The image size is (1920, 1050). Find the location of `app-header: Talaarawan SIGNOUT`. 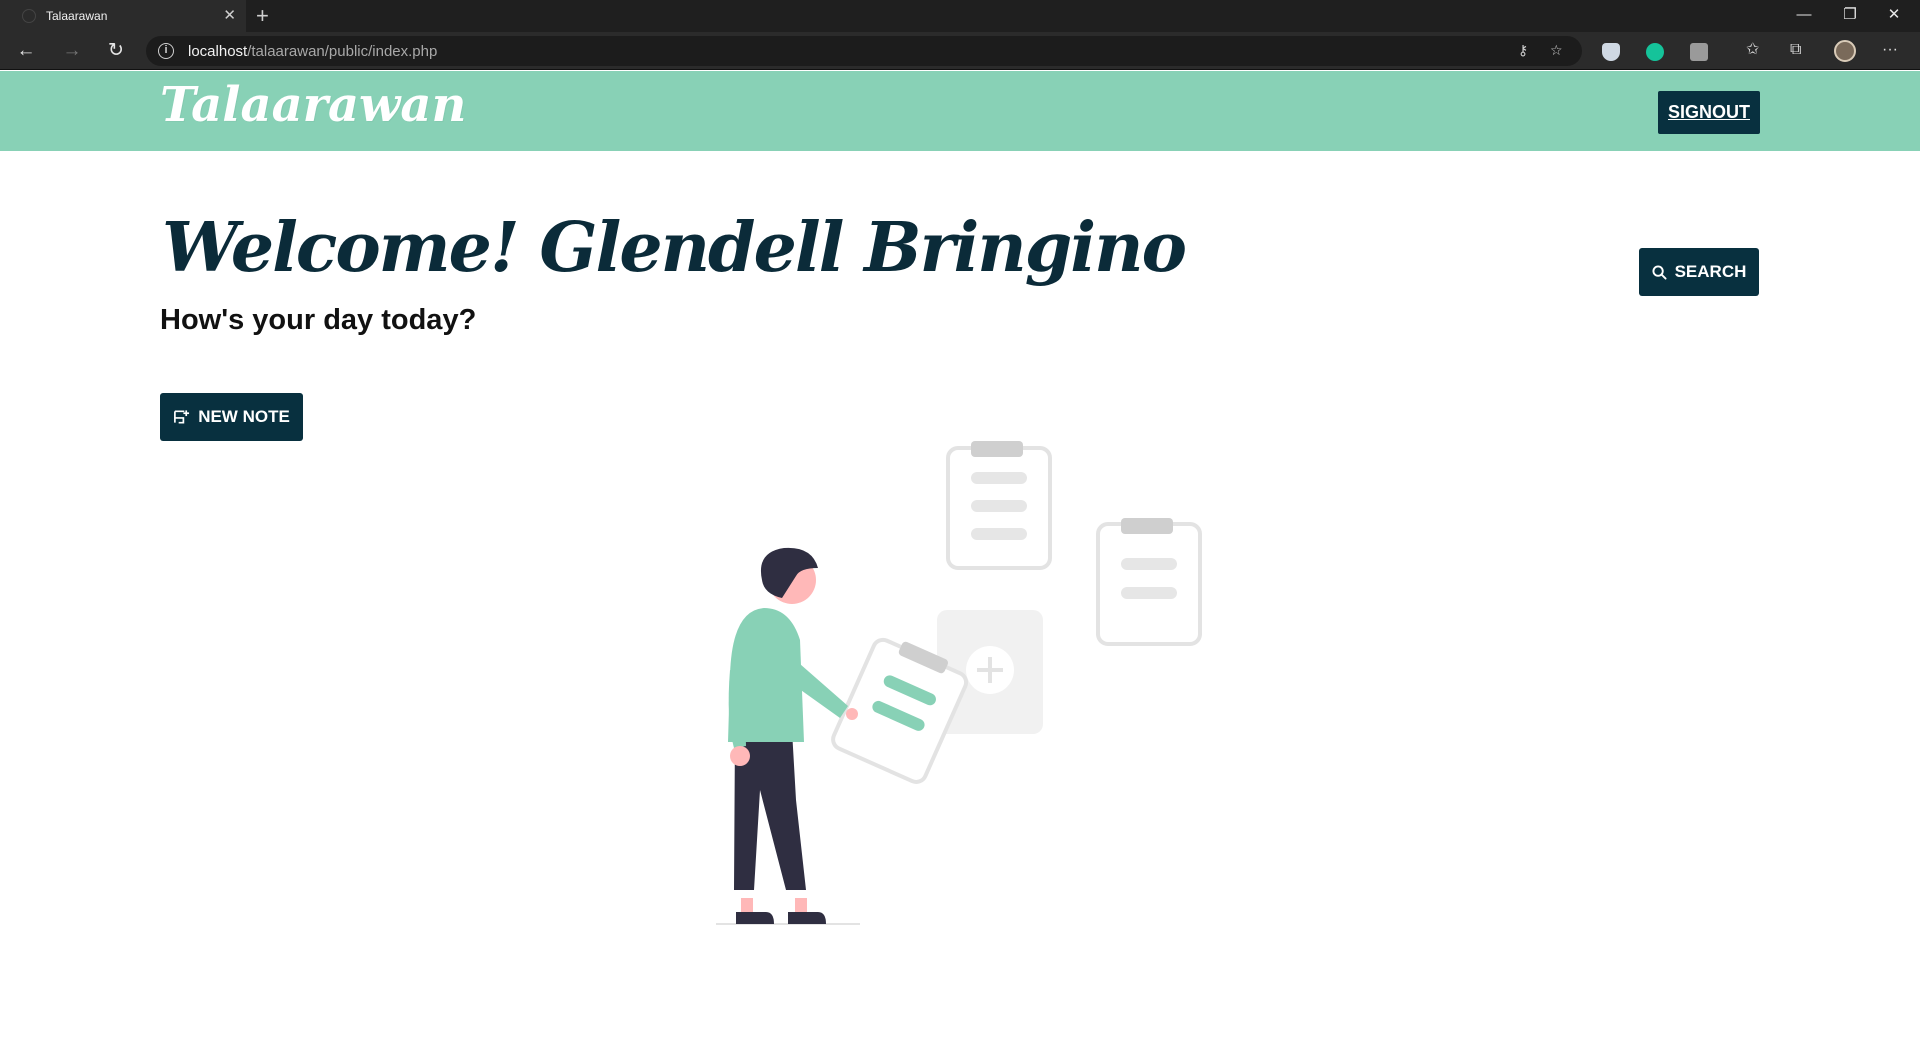

app-header: Talaarawan SIGNOUT is located at coordinates (960, 111).